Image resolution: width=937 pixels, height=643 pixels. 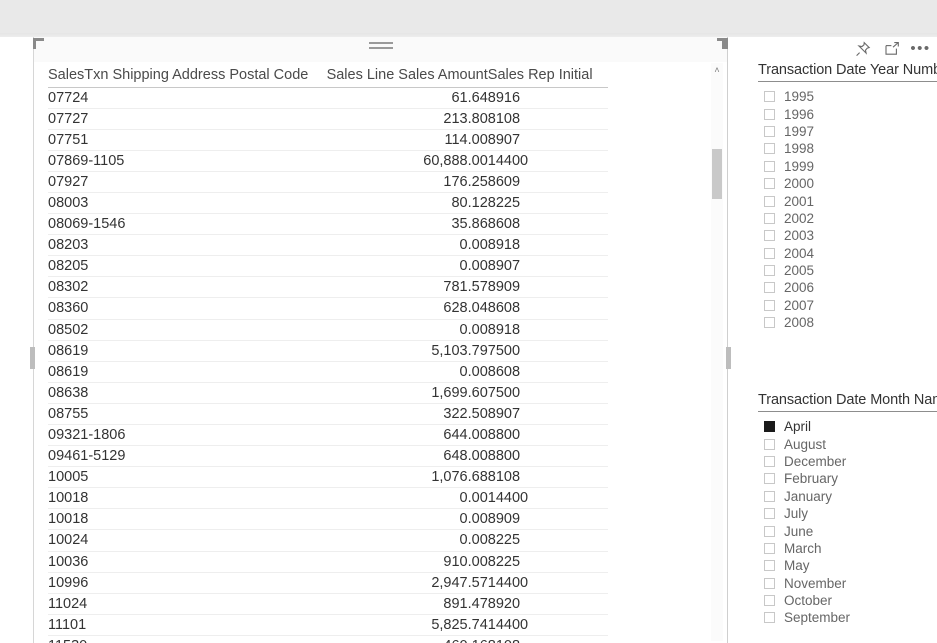 What do you see at coordinates (180, 435) in the screenshot?
I see `table-cell: 09321-1806` at bounding box center [180, 435].